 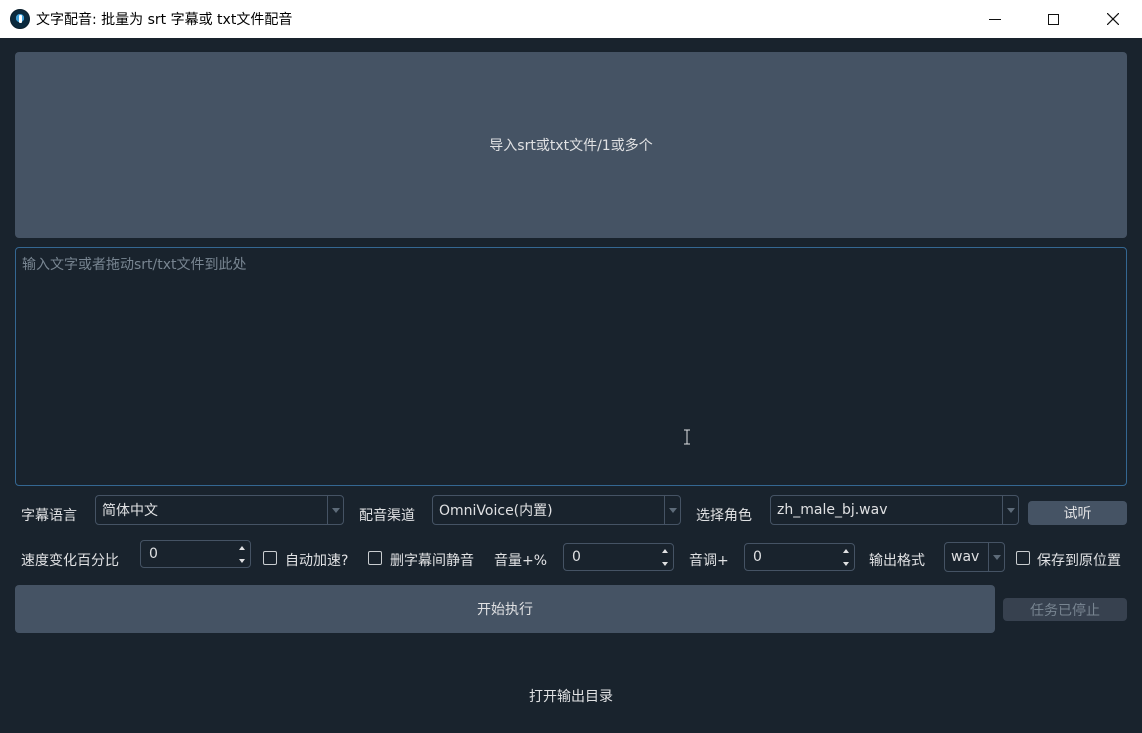 I want to click on listen-button: 试听, so click(x=1077, y=513).